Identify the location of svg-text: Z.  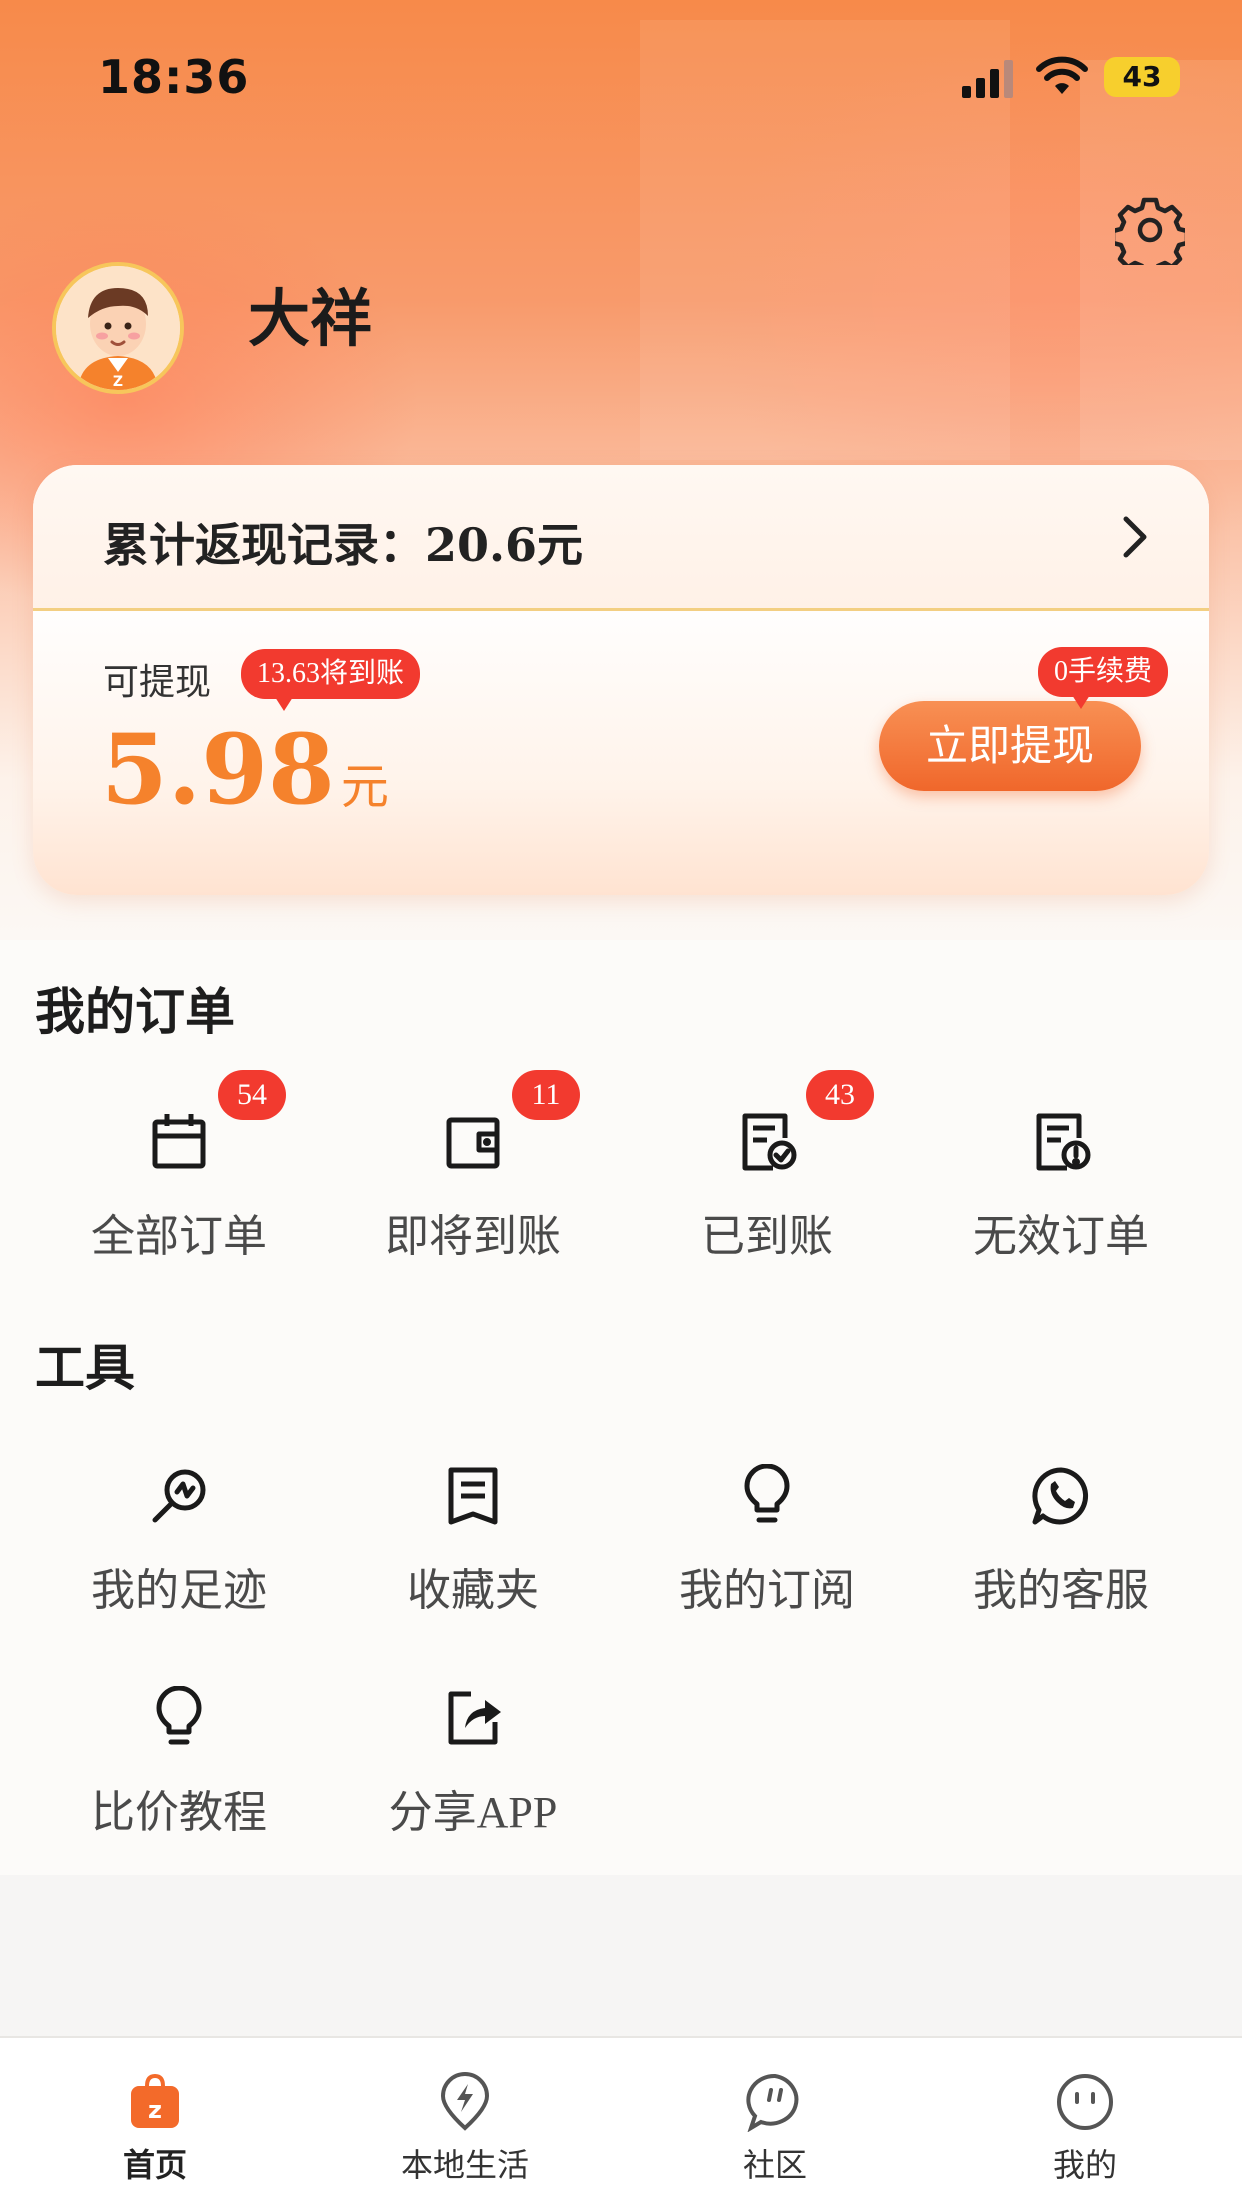
(118, 382).